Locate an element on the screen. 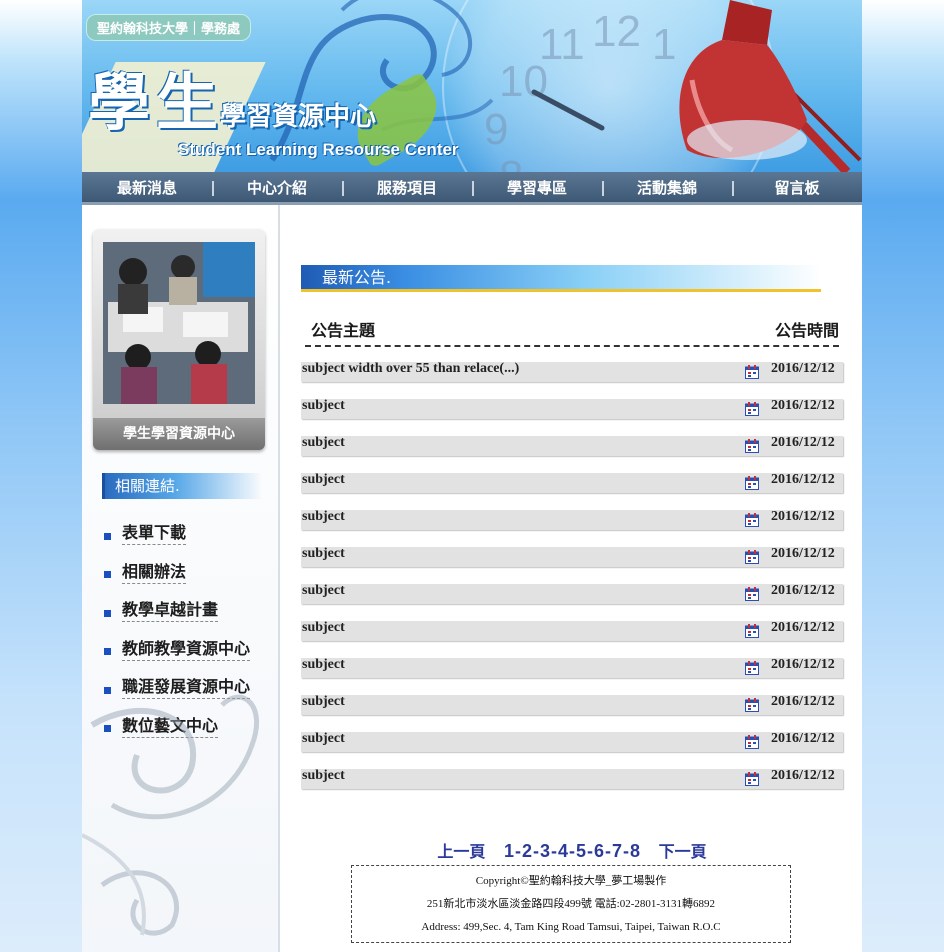 The height and width of the screenshot is (952, 944). nav-item-guestbook: 留言板 is located at coordinates (797, 187).